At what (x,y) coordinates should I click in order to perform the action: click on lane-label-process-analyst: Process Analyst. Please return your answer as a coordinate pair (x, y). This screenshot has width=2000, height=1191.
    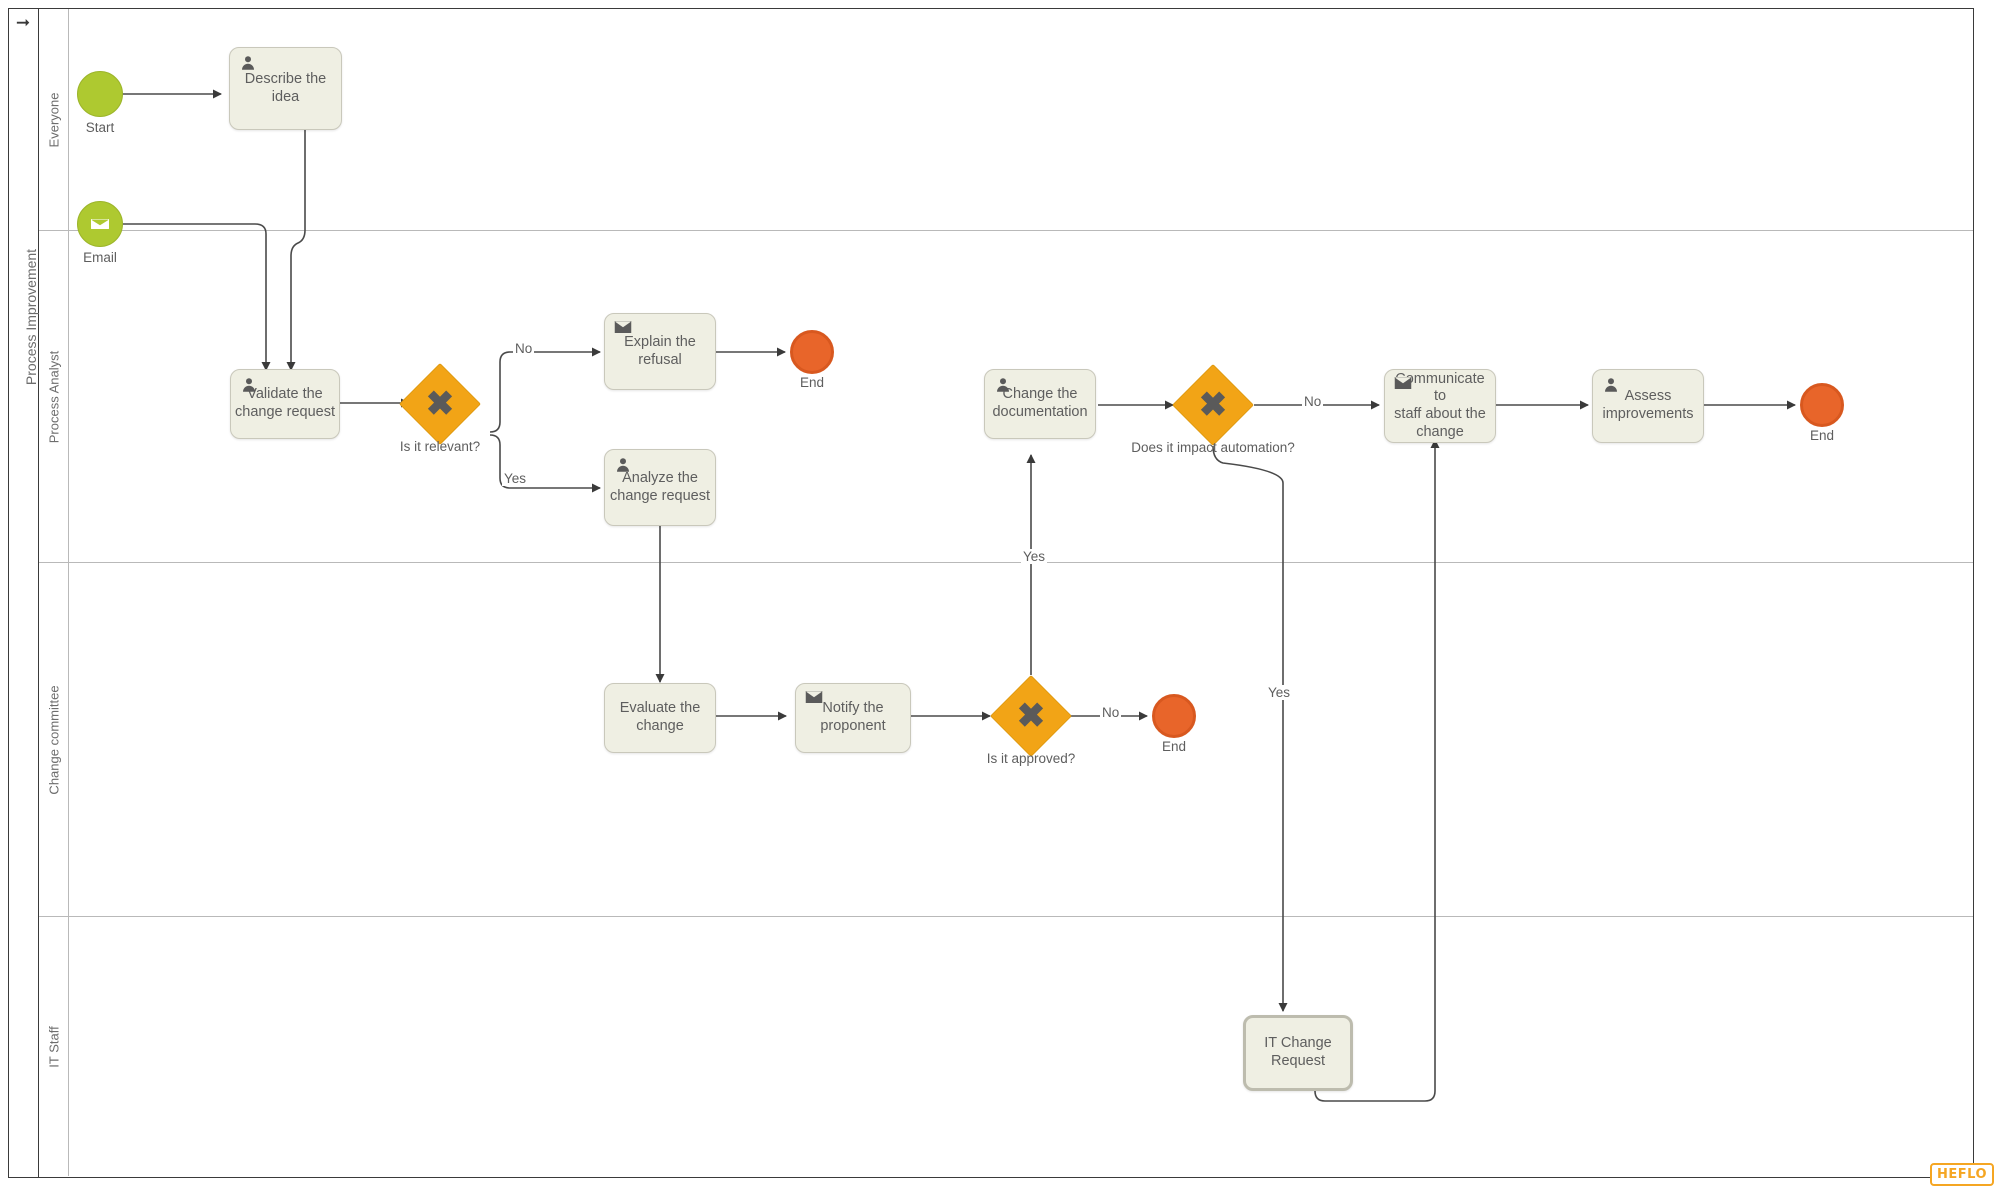
    Looking at the image, I should click on (53, 396).